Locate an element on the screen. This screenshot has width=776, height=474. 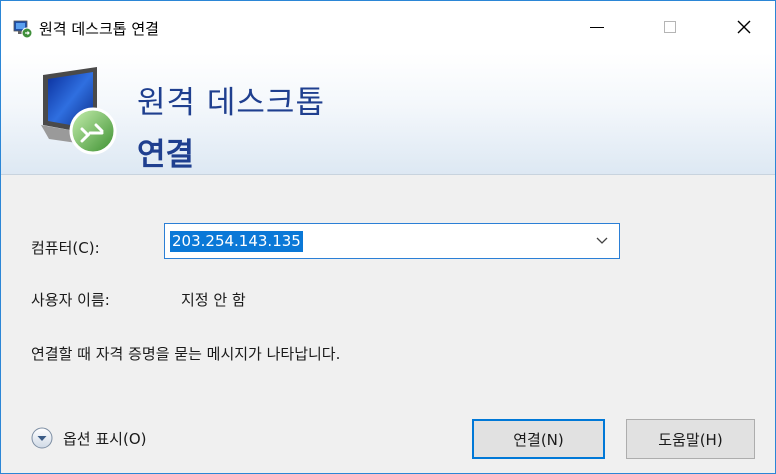
username-label: 사용자 이름: is located at coordinates (70, 300).